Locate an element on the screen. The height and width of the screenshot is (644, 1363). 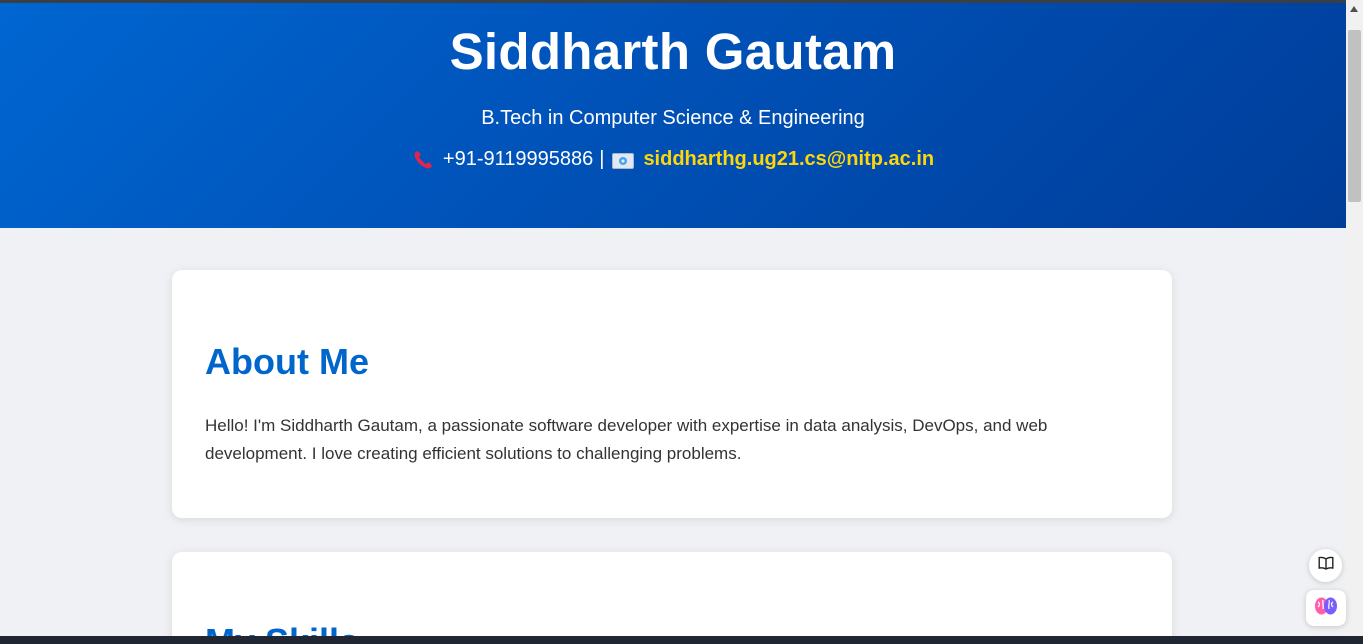
scroll-thumb is located at coordinates (1354, 116).